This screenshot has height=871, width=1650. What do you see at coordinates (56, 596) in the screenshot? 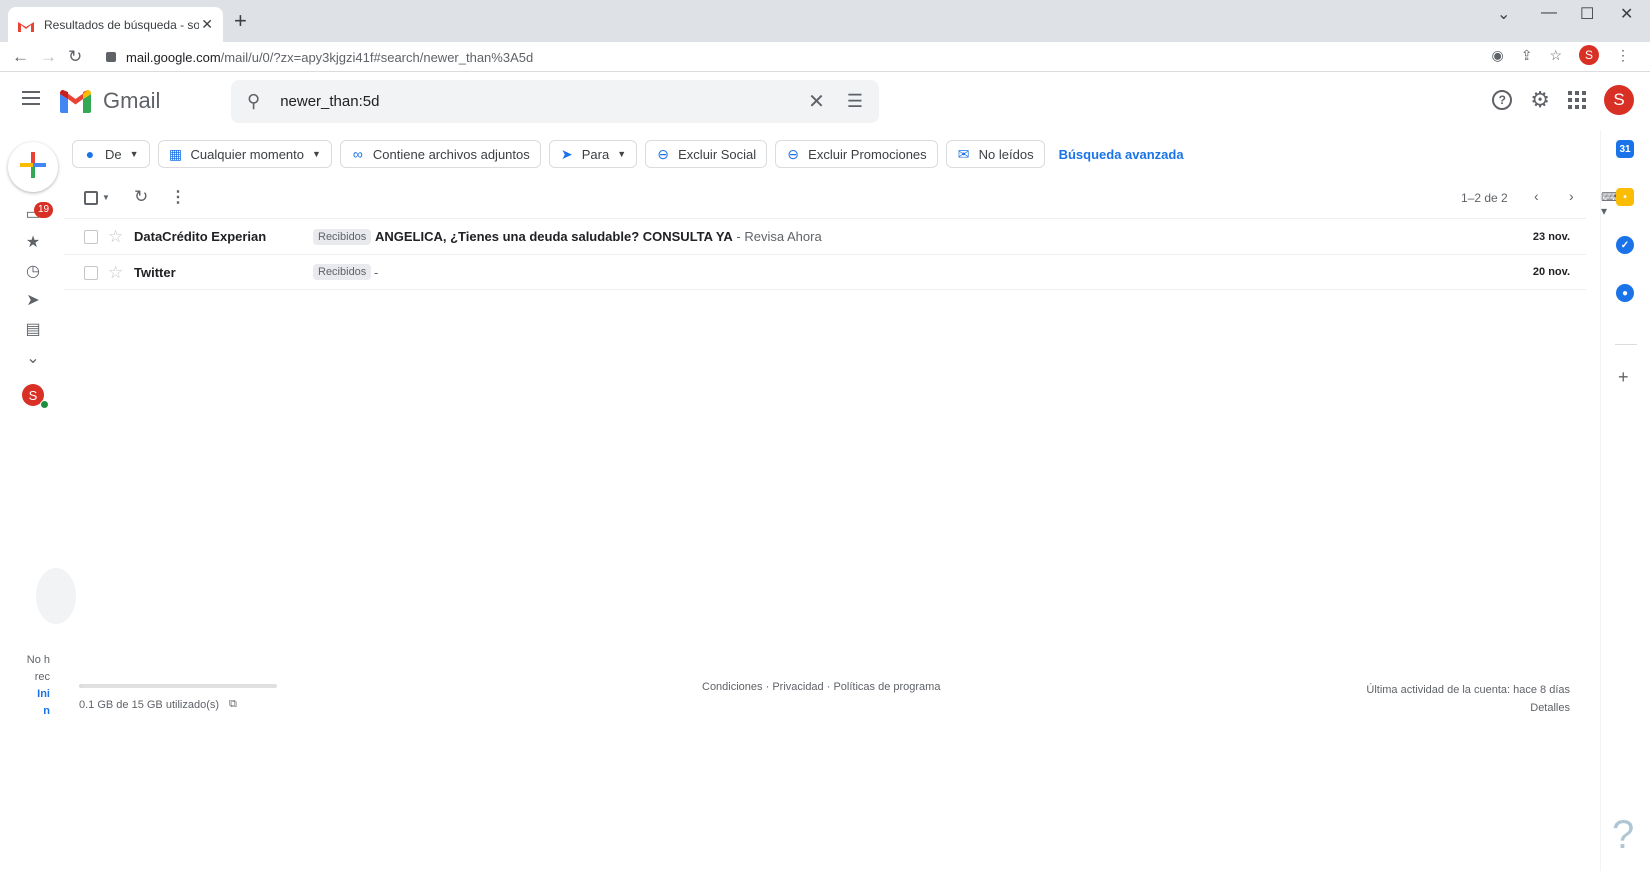
I see `chat-placeholder-illustration` at bounding box center [56, 596].